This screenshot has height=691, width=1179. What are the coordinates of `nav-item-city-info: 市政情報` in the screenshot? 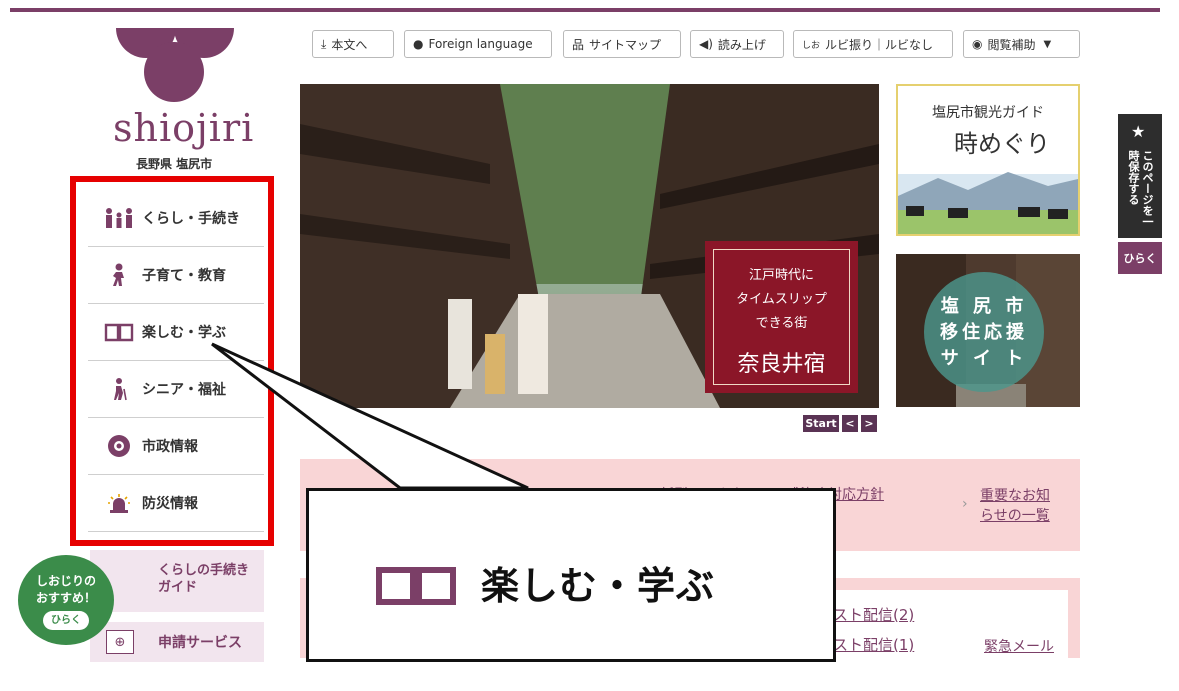 It's located at (176, 446).